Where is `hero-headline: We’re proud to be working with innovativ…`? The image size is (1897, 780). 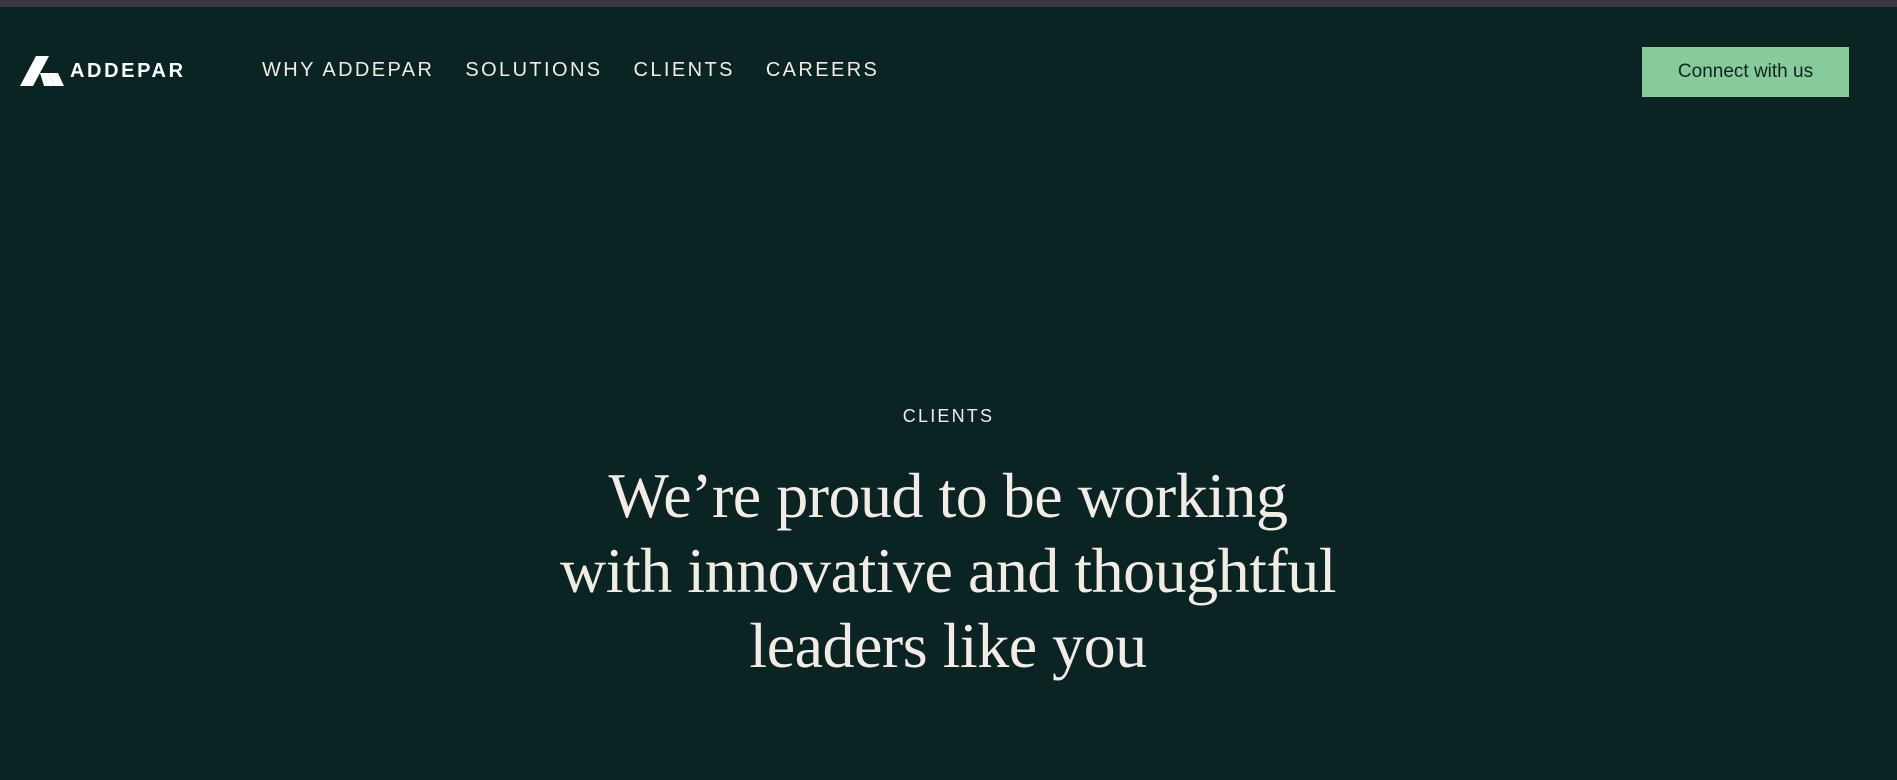
hero-headline: We’re proud to be working with innovativ… is located at coordinates (948, 570).